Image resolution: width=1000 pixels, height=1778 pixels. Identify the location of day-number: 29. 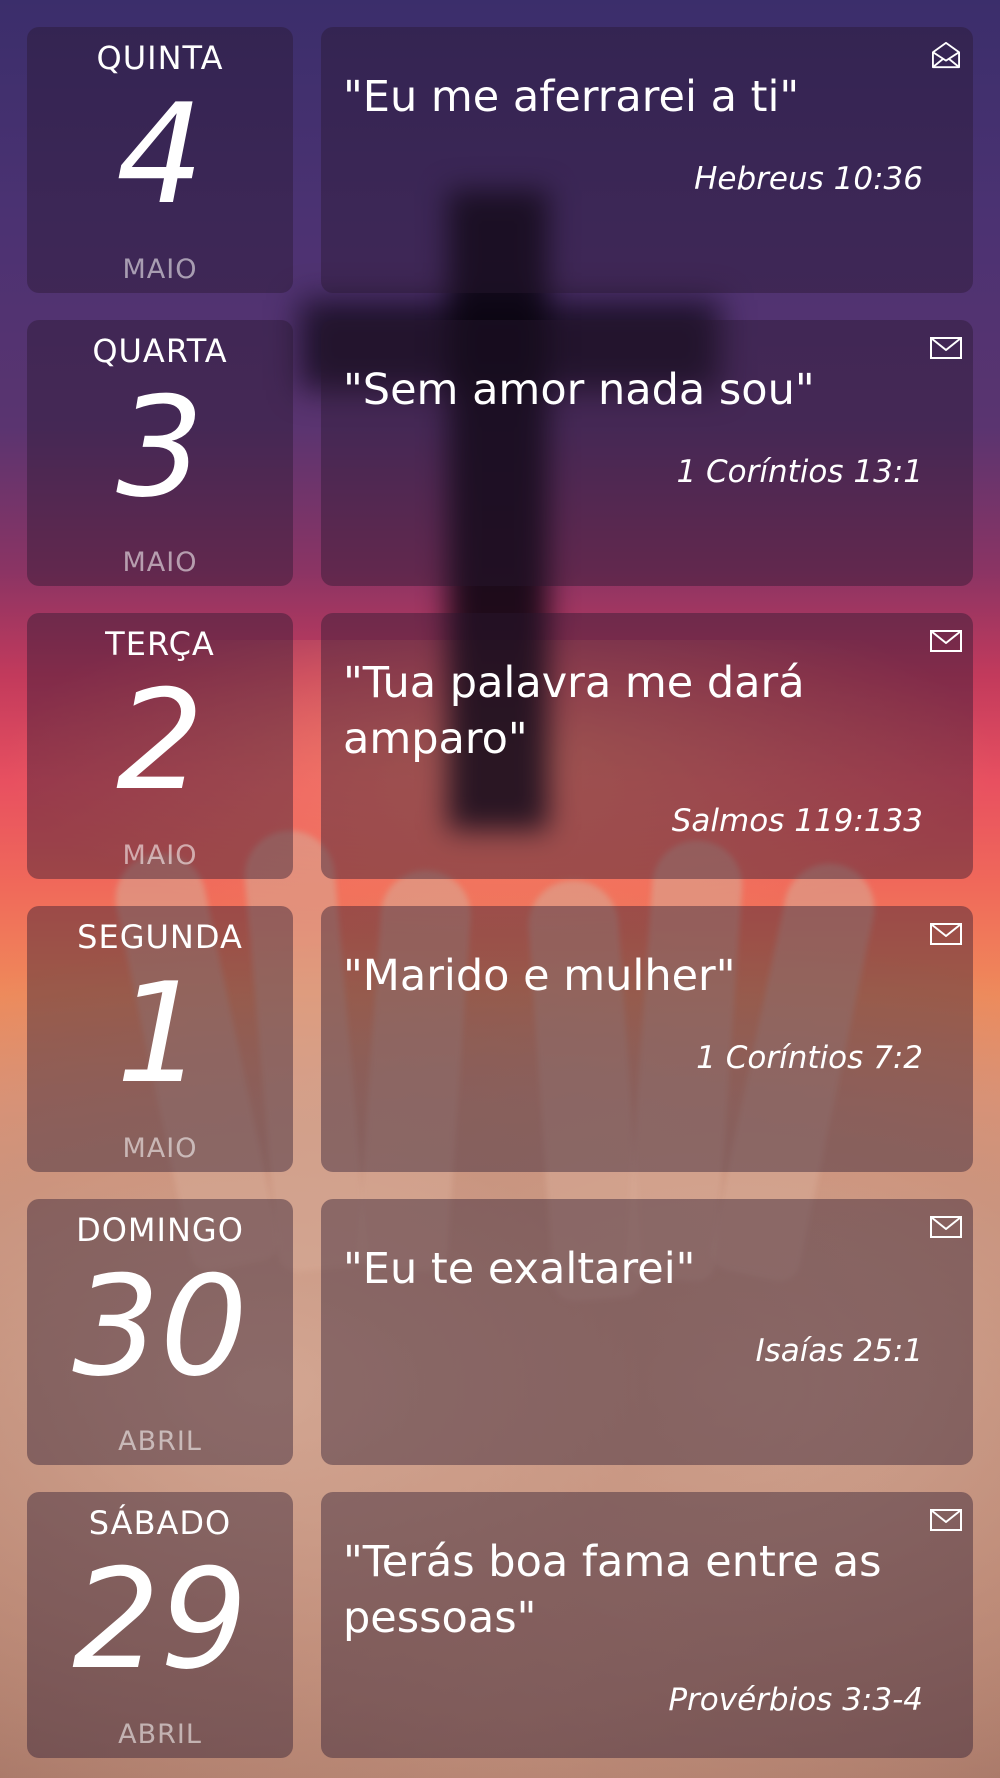
(160, 1619).